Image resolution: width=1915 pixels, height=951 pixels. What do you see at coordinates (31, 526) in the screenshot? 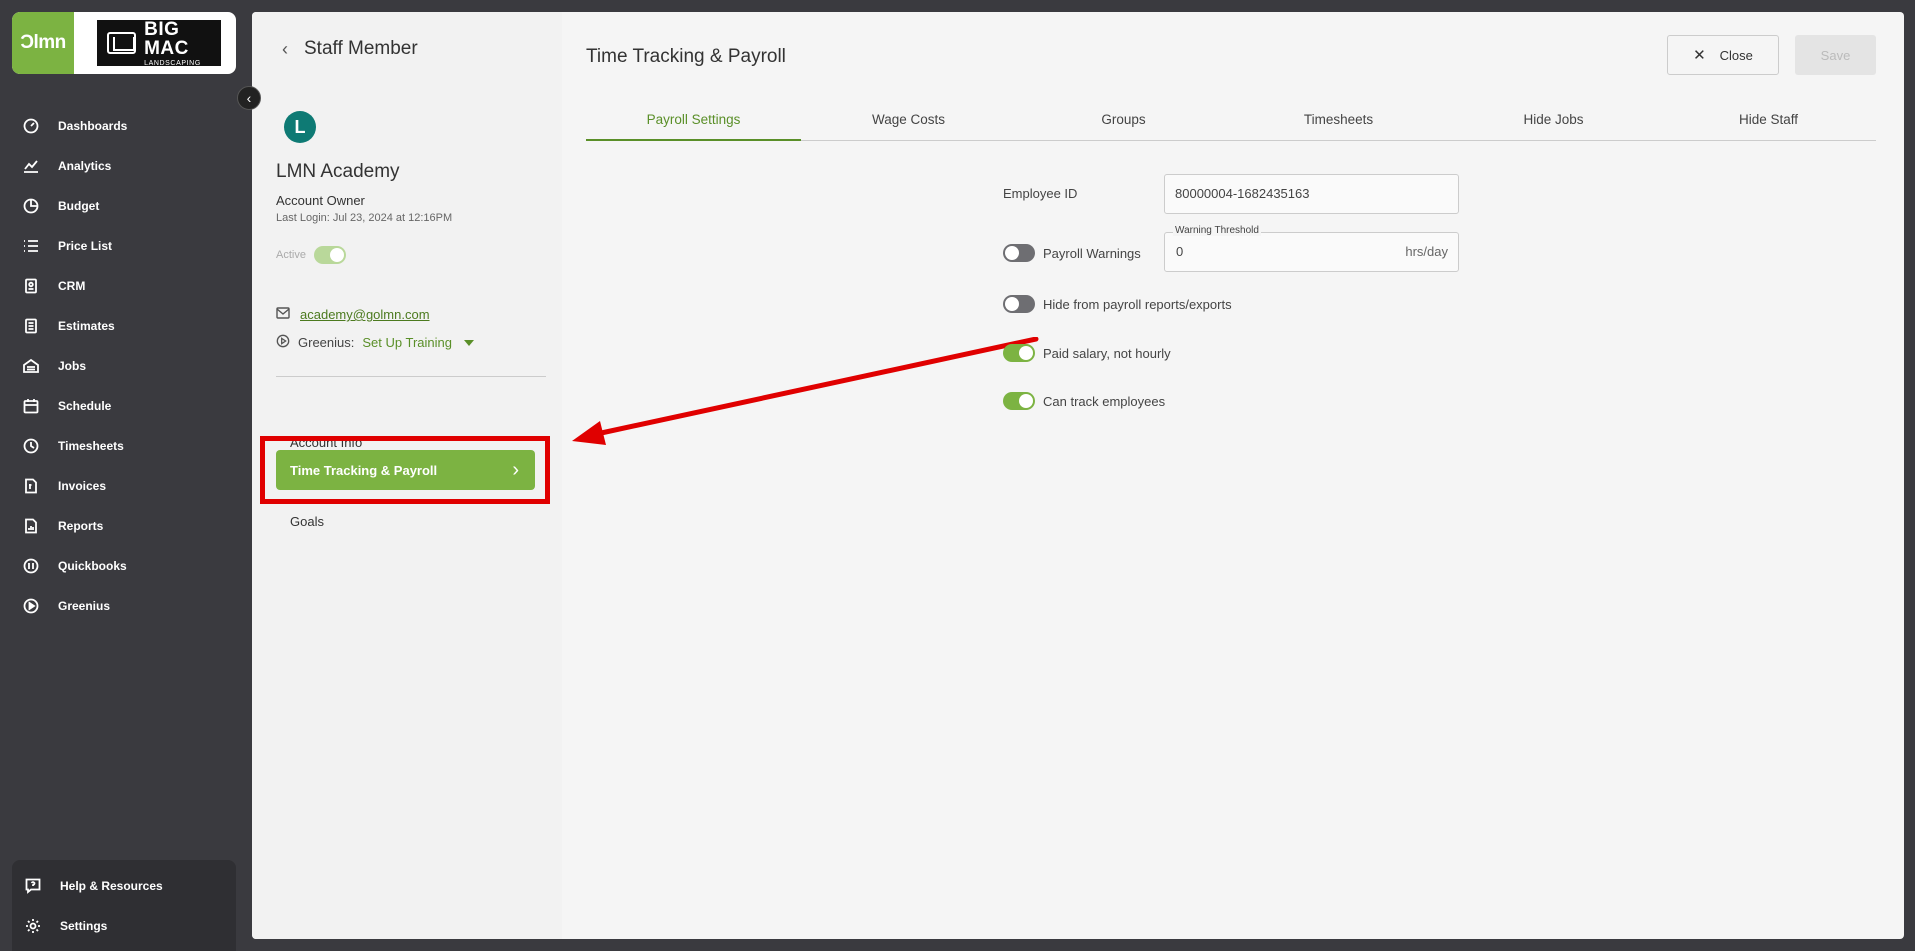
I see `reports-icon` at bounding box center [31, 526].